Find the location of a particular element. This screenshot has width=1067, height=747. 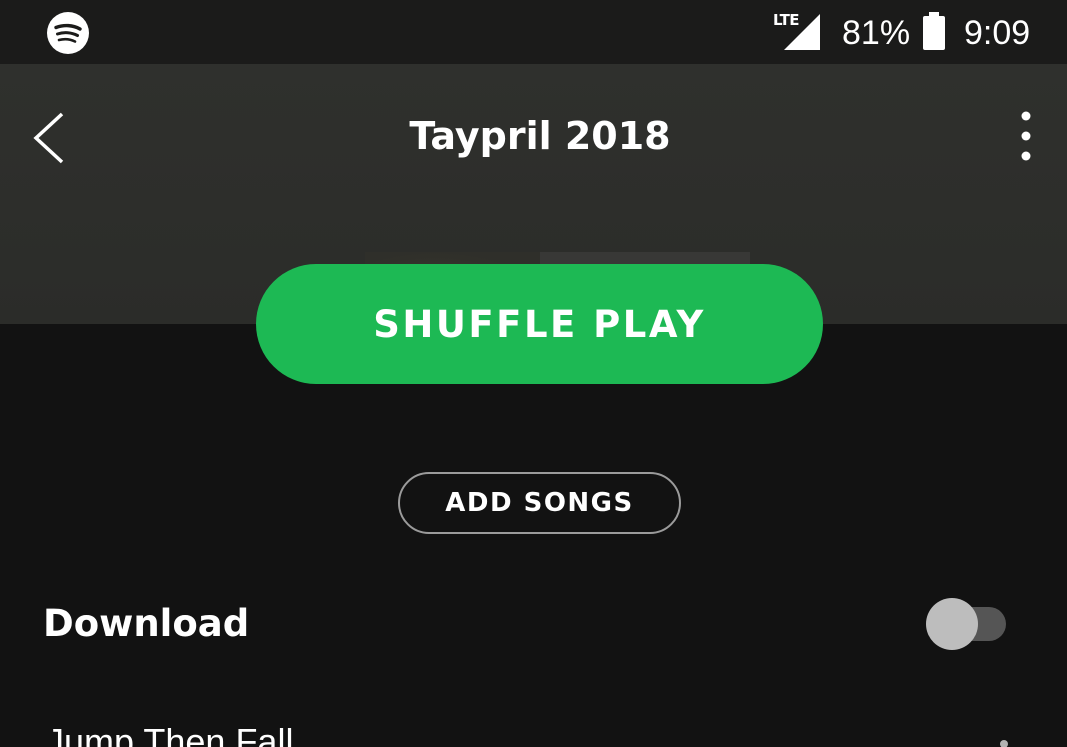

battery-icon is located at coordinates (934, 31).